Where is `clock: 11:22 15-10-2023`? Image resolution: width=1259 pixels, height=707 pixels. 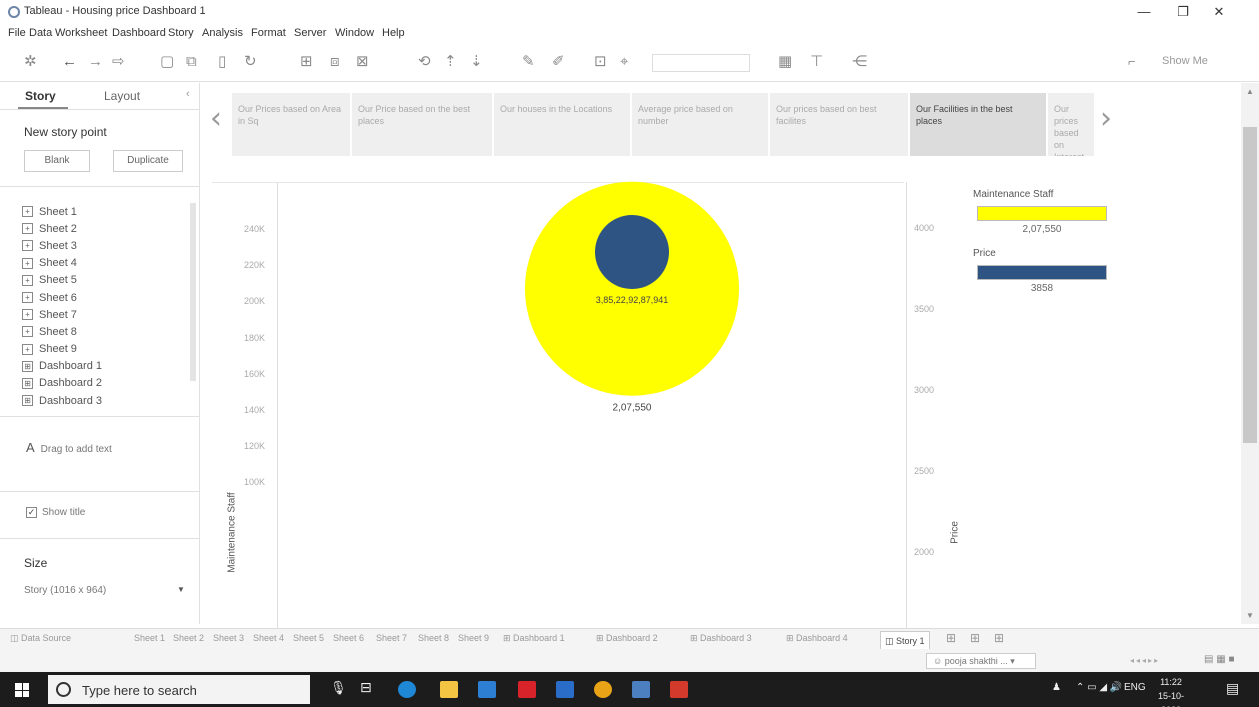
clock: 11:22 15-10-2023 is located at coordinates (1171, 691).